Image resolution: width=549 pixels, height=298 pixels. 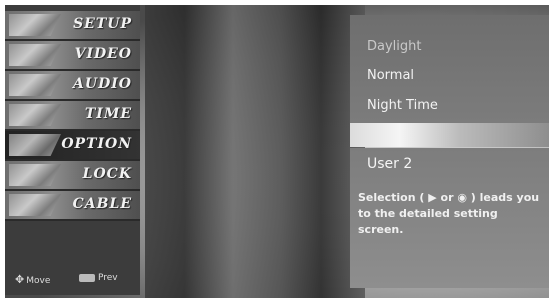 I want to click on option-icon, so click(x=35, y=145).